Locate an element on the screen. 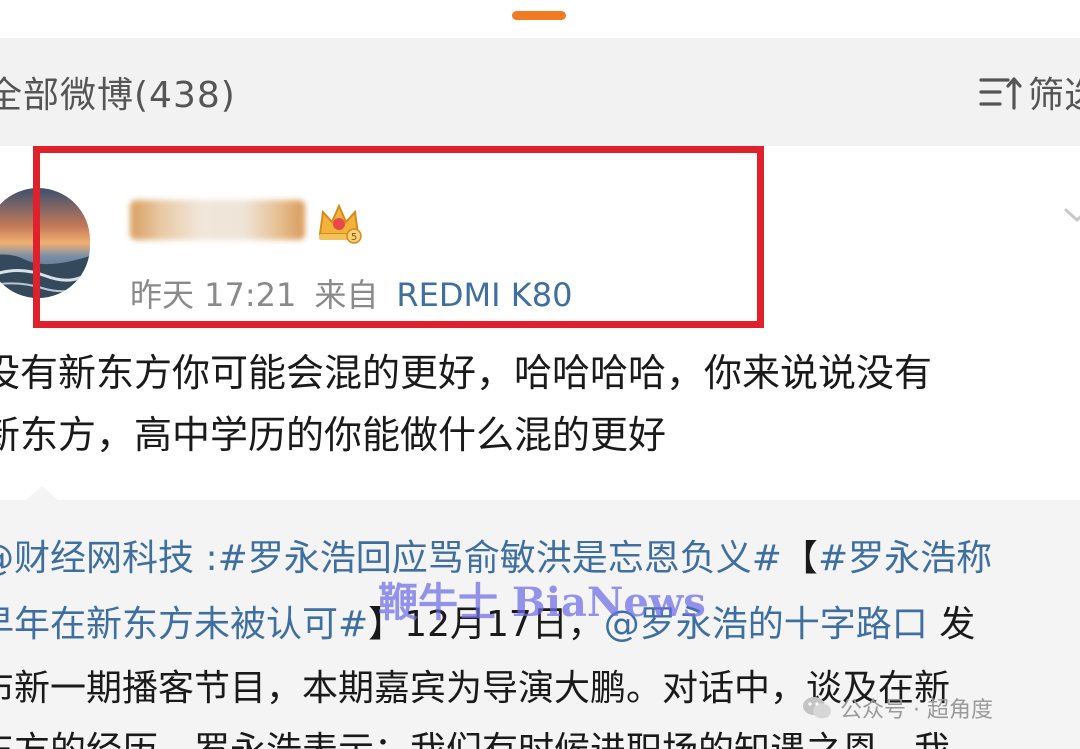 The image size is (1080, 749). wechat-watermark: 公众号 · 超角度 is located at coordinates (897, 708).